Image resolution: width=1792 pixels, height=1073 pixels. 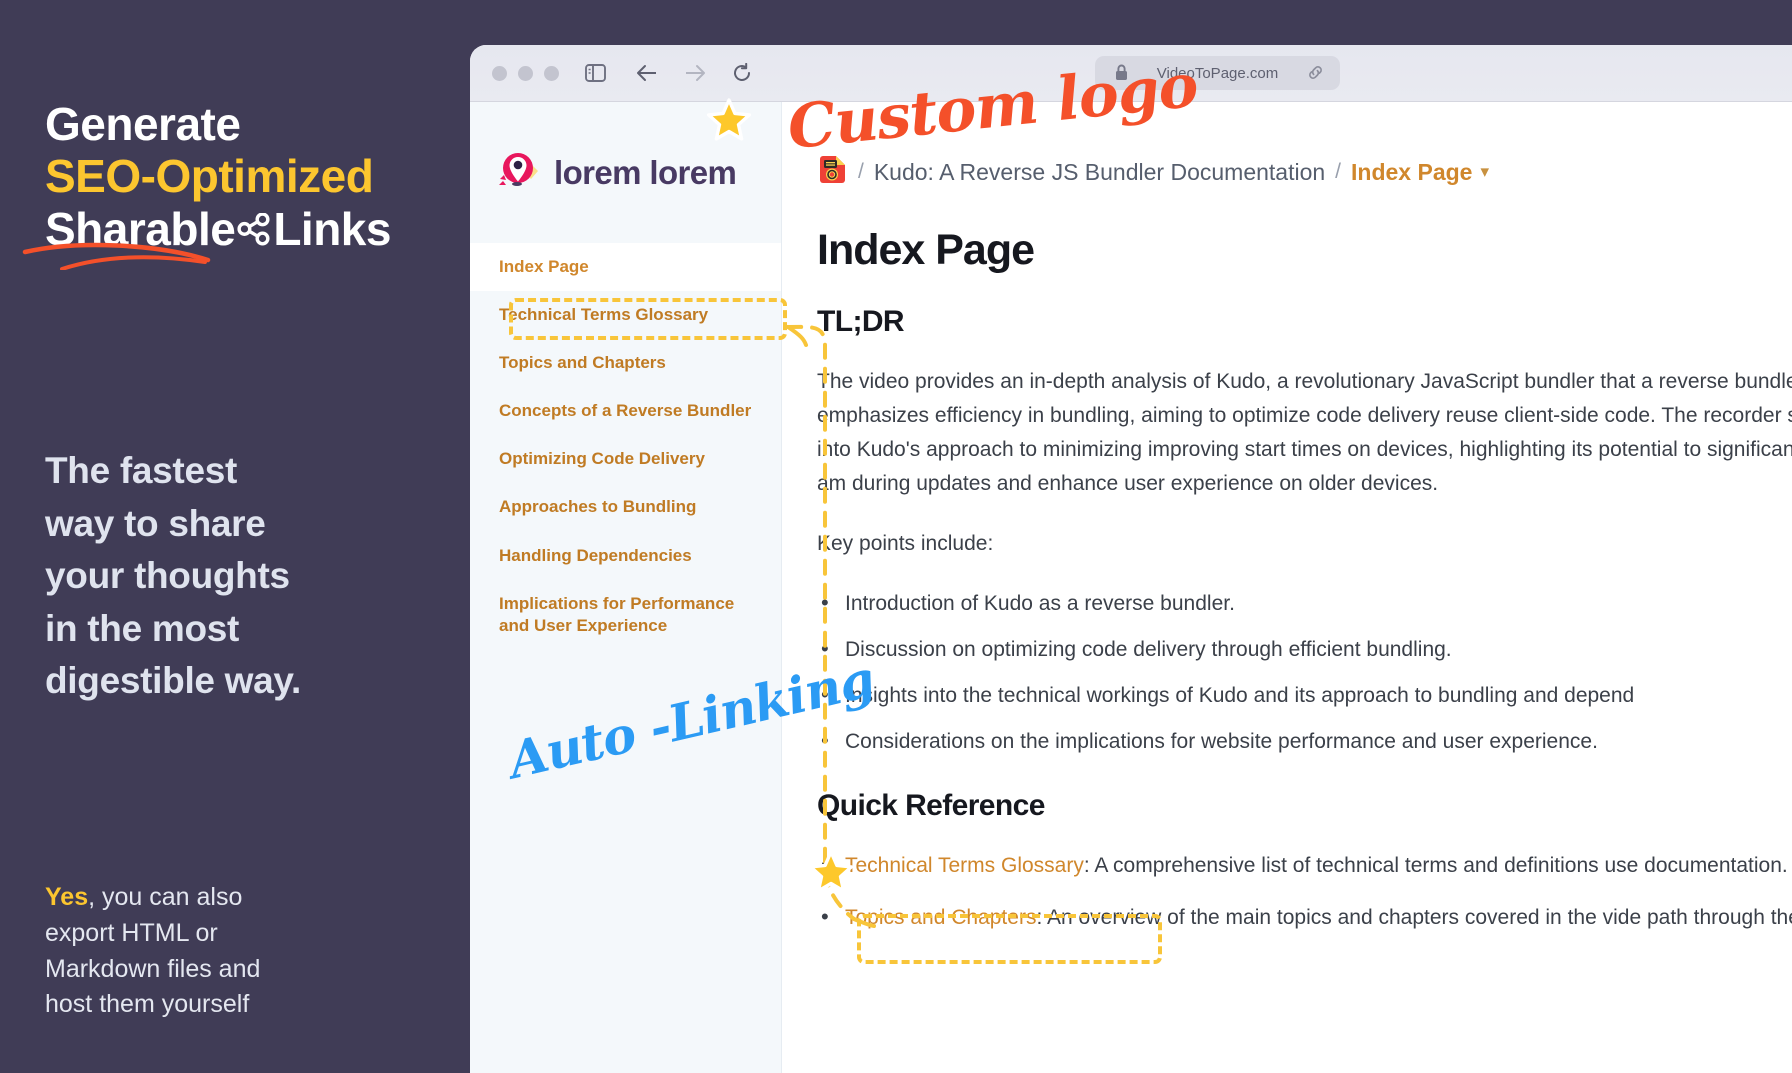 I want to click on sidebar-item-technical-terms-glossary: Technical Terms Glossary, so click(x=625, y=315).